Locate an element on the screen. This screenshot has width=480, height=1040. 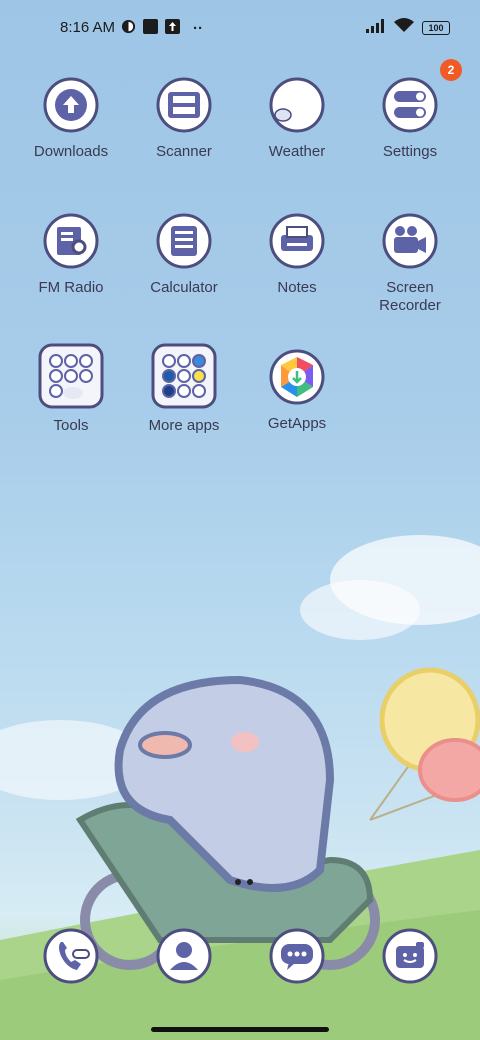
camera-icon is located at coordinates (410, 956).